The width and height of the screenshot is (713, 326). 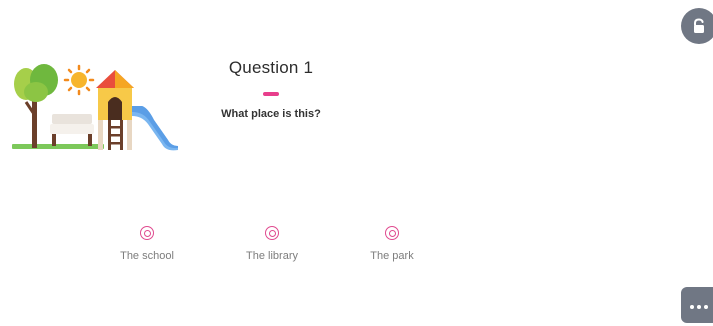 I want to click on answer-option-library: The library, so click(x=272, y=244).